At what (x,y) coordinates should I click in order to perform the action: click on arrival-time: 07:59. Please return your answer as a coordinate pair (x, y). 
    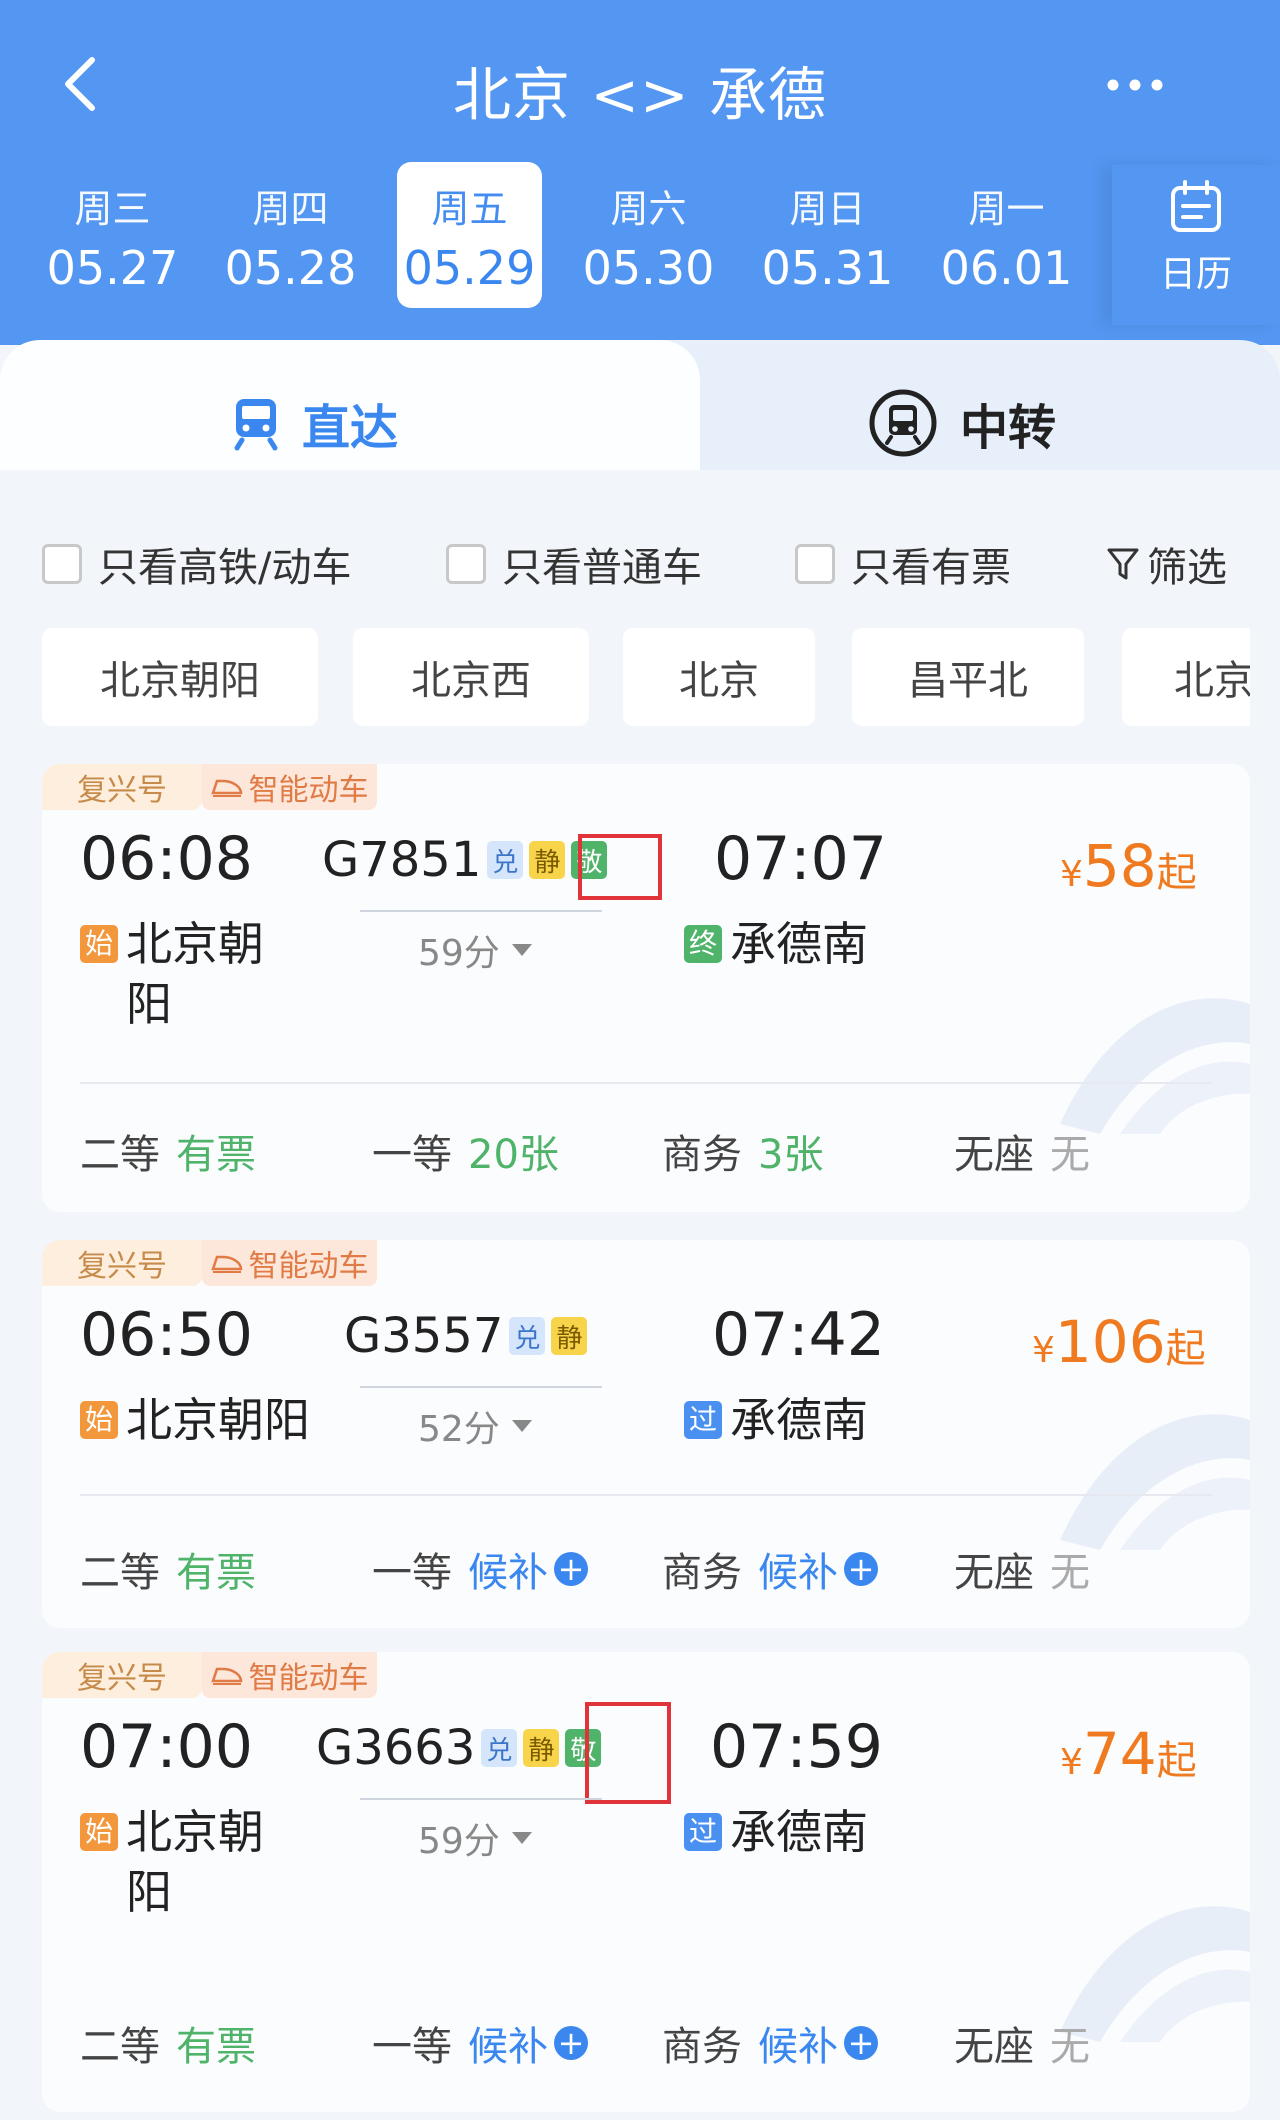
    Looking at the image, I should click on (796, 1747).